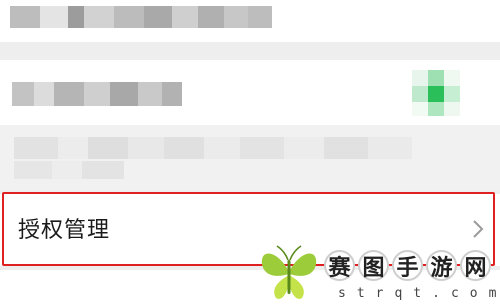  What do you see at coordinates (289, 272) in the screenshot?
I see `butterfly-logo-icon` at bounding box center [289, 272].